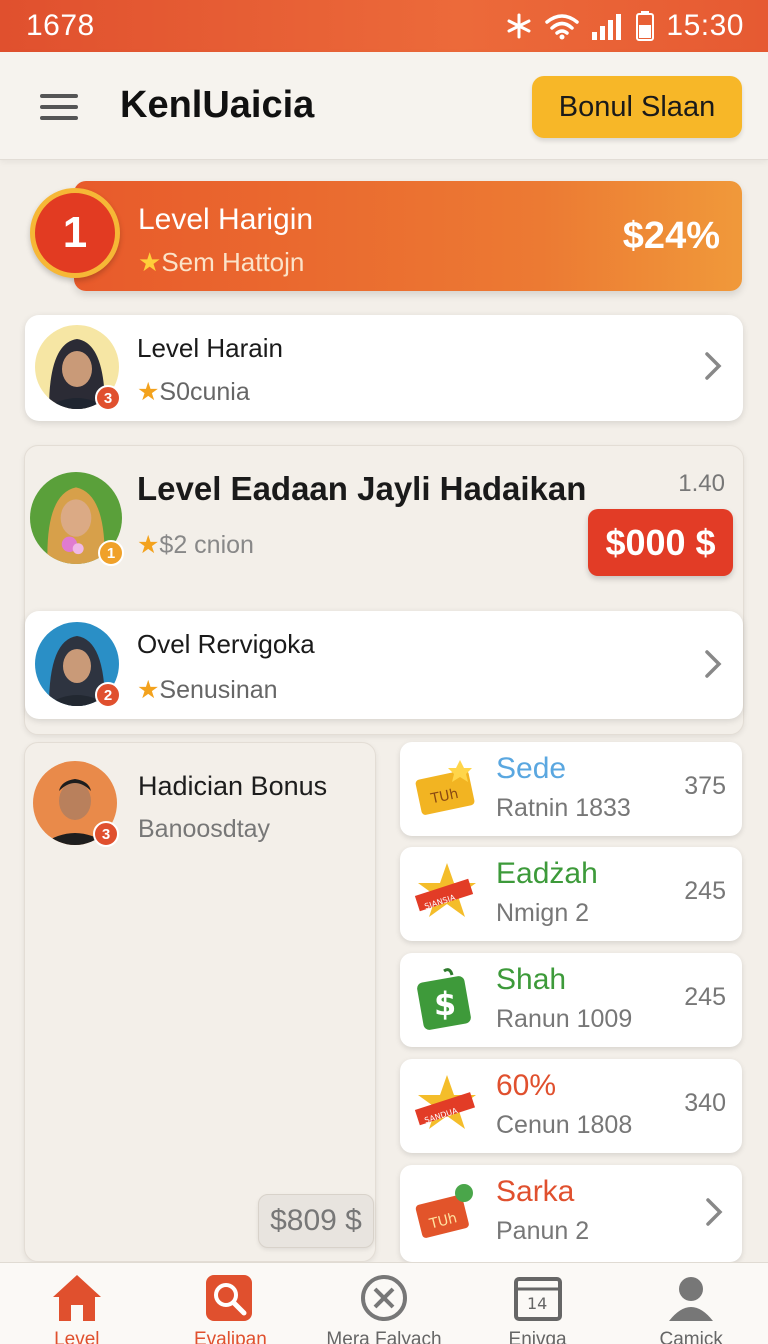  Describe the element at coordinates (233, 786) in the screenshot. I see `panel-title: Hadician Bonus` at that location.